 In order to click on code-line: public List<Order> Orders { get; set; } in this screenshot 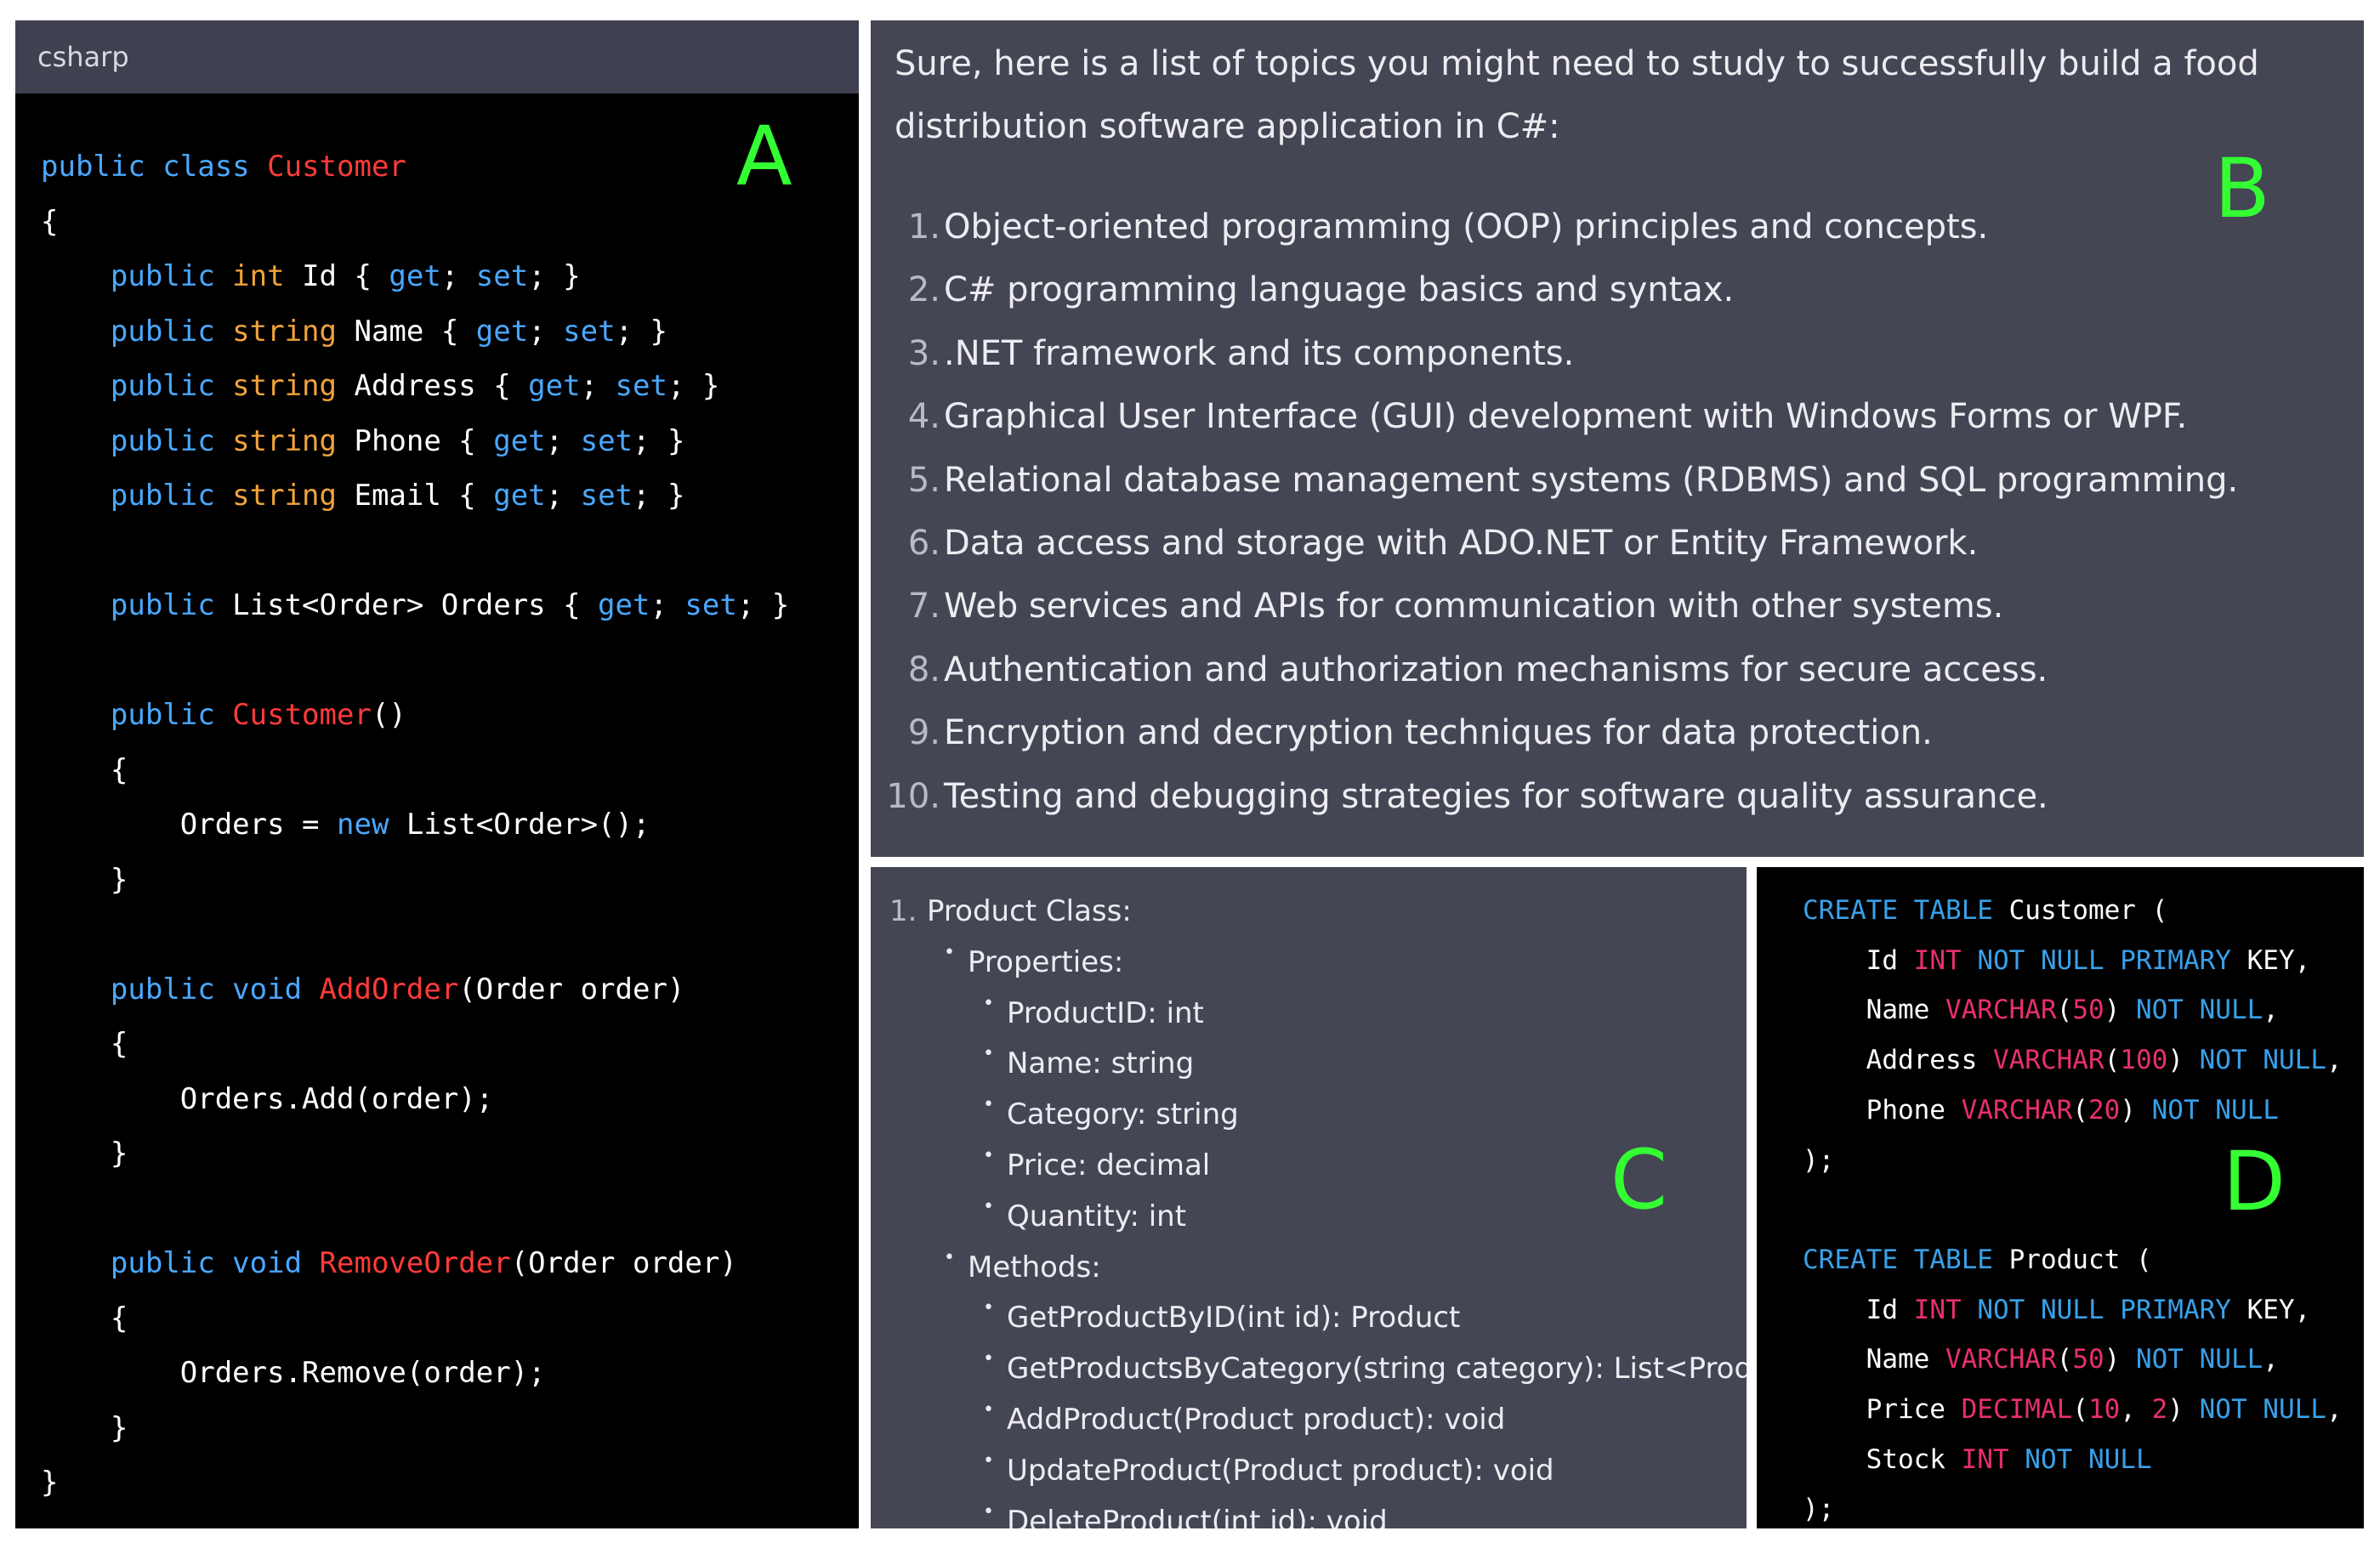, I will do `click(415, 606)`.